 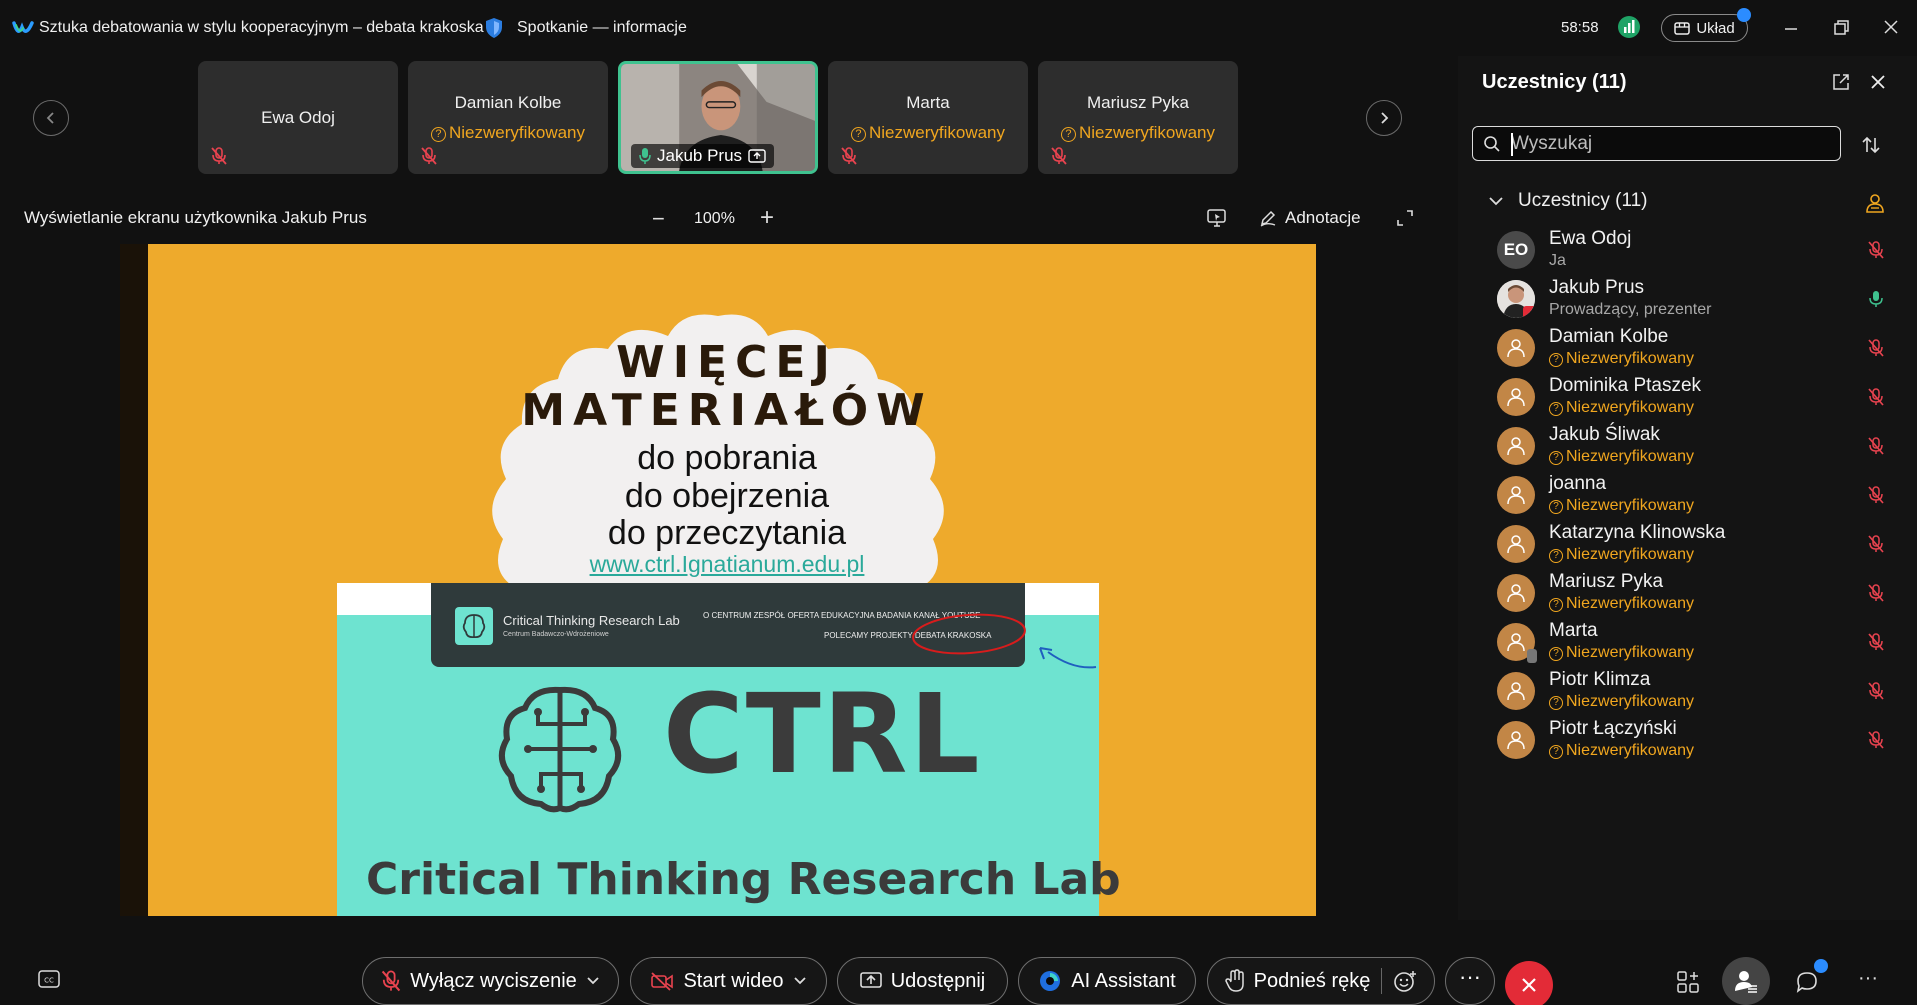 I want to click on participant-row: Jakub Śliwak ? Niezweryfikowany, so click(x=1687, y=446).